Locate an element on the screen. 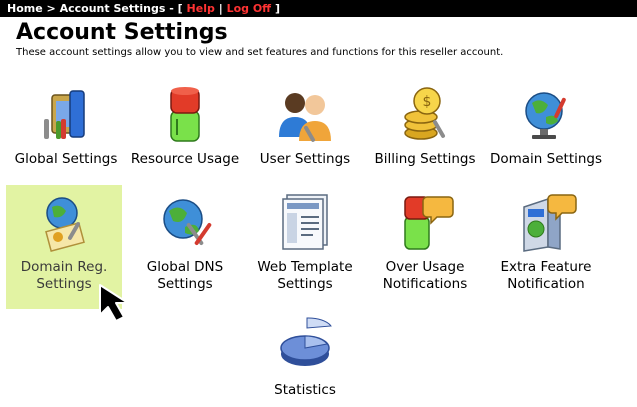  extra-feature-notification-tile: Extra Feature Notification is located at coordinates (546, 242).